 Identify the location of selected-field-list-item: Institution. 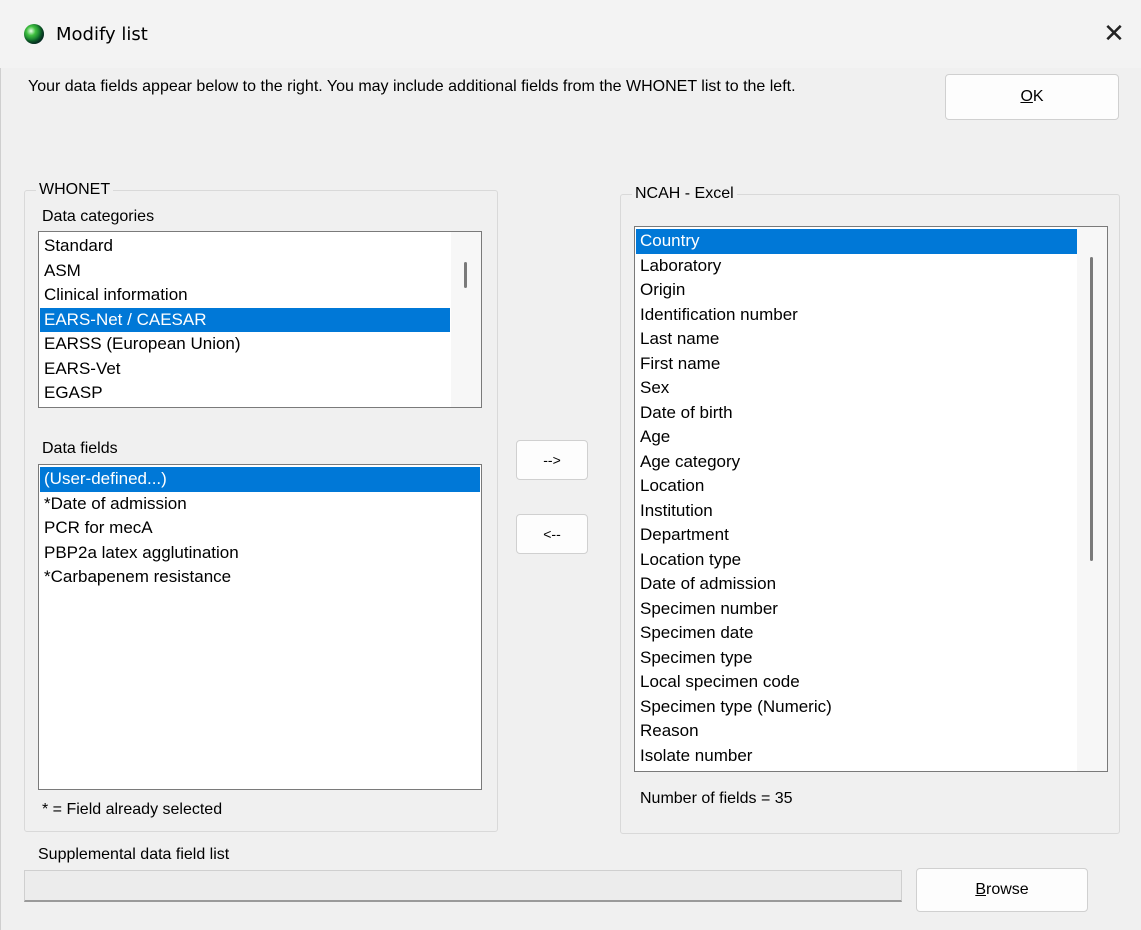
(857, 511).